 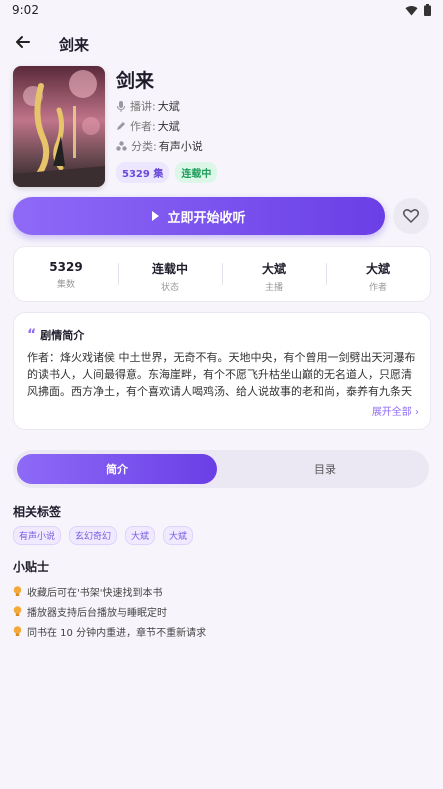 I want to click on tab-catalog: 目录, so click(x=325, y=469).